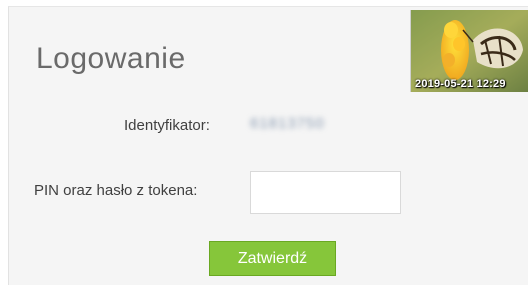 The height and width of the screenshot is (285, 528). Describe the element at coordinates (272, 258) in the screenshot. I see `submit-button: Zatwierdź` at that location.